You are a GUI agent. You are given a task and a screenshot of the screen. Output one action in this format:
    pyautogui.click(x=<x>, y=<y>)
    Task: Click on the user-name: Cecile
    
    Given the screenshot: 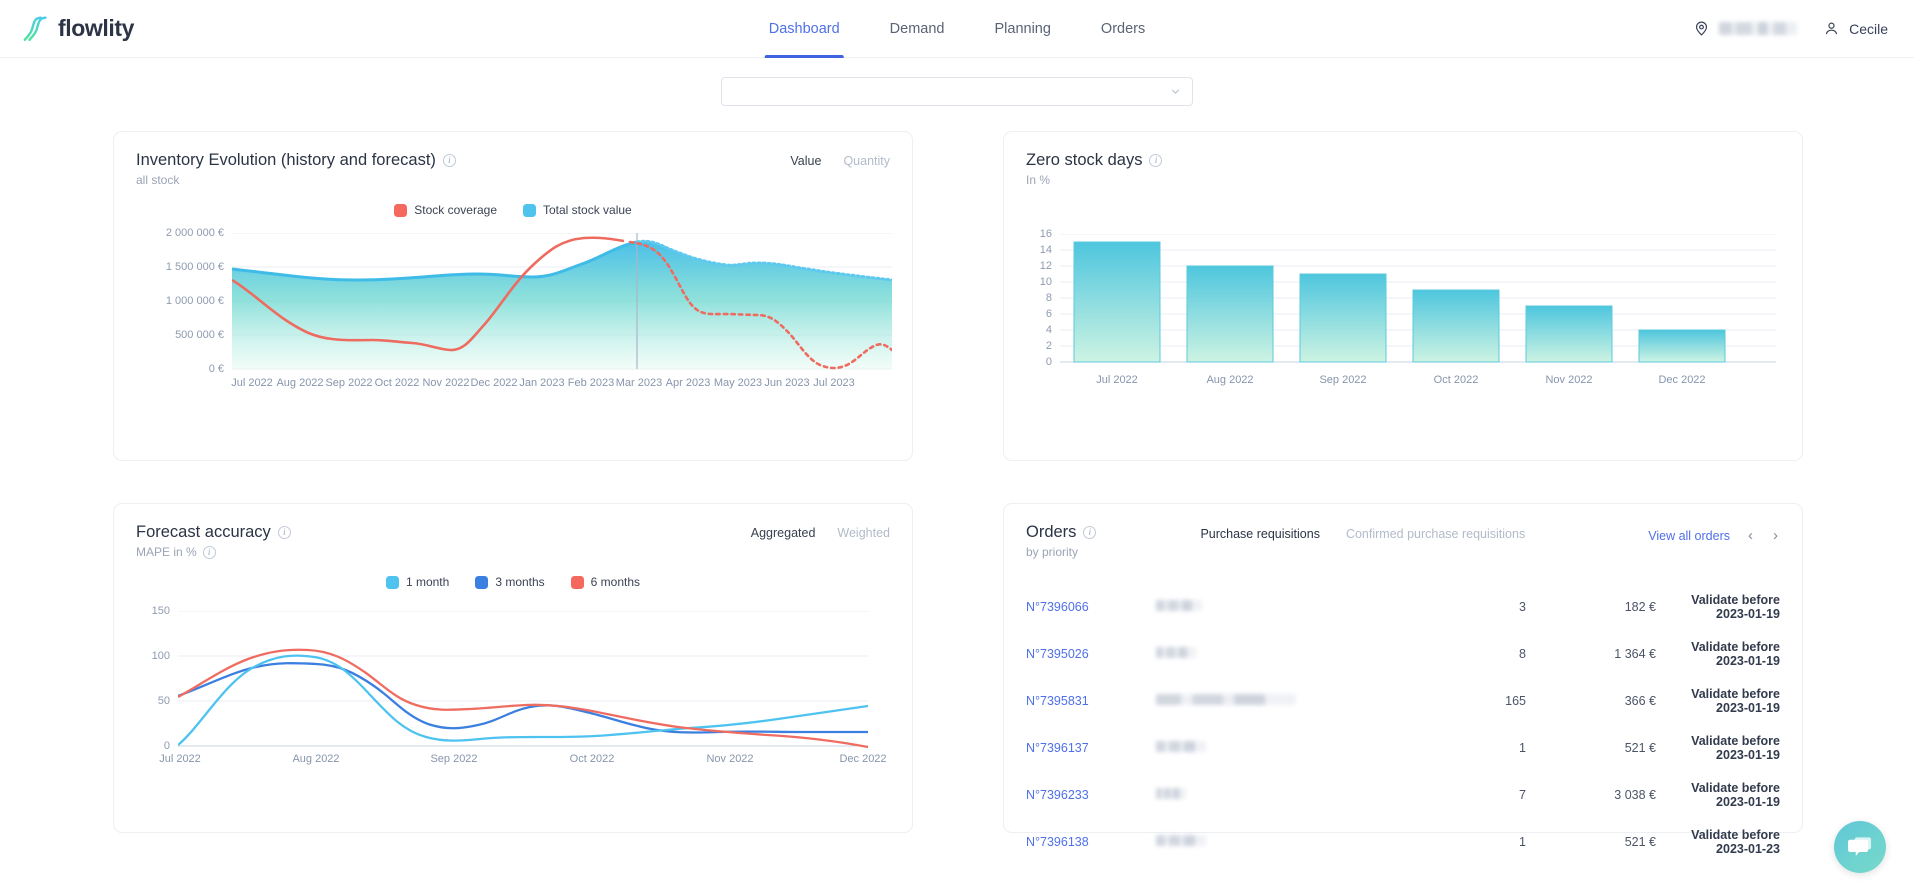 What is the action you would take?
    pyautogui.click(x=1868, y=28)
    